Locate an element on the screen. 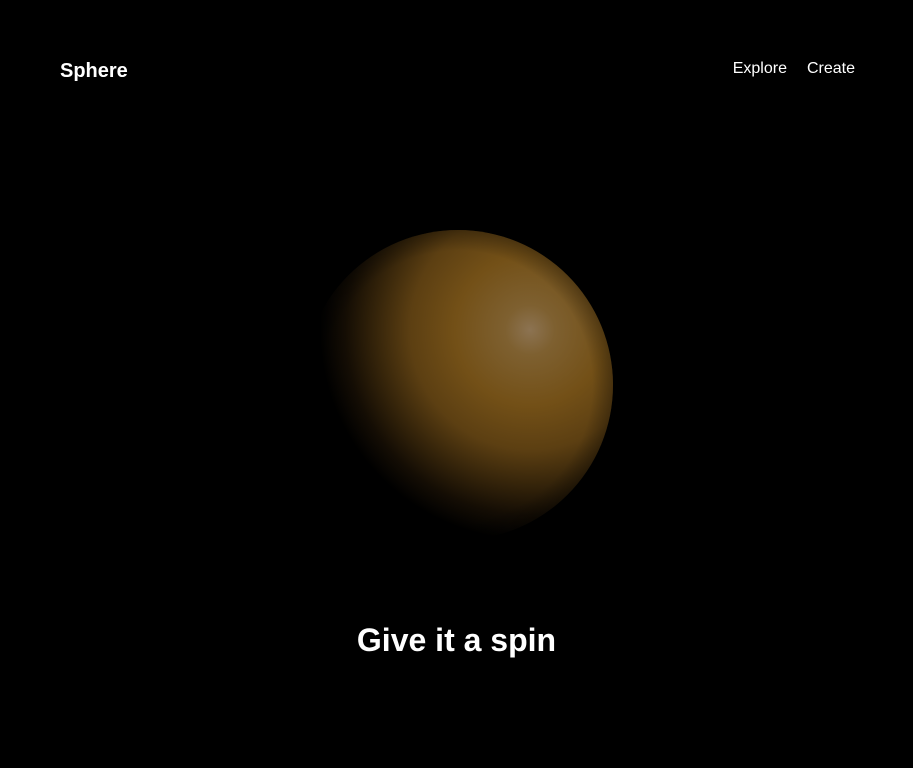 The width and height of the screenshot is (913, 768). nav-create-link: Create is located at coordinates (831, 69).